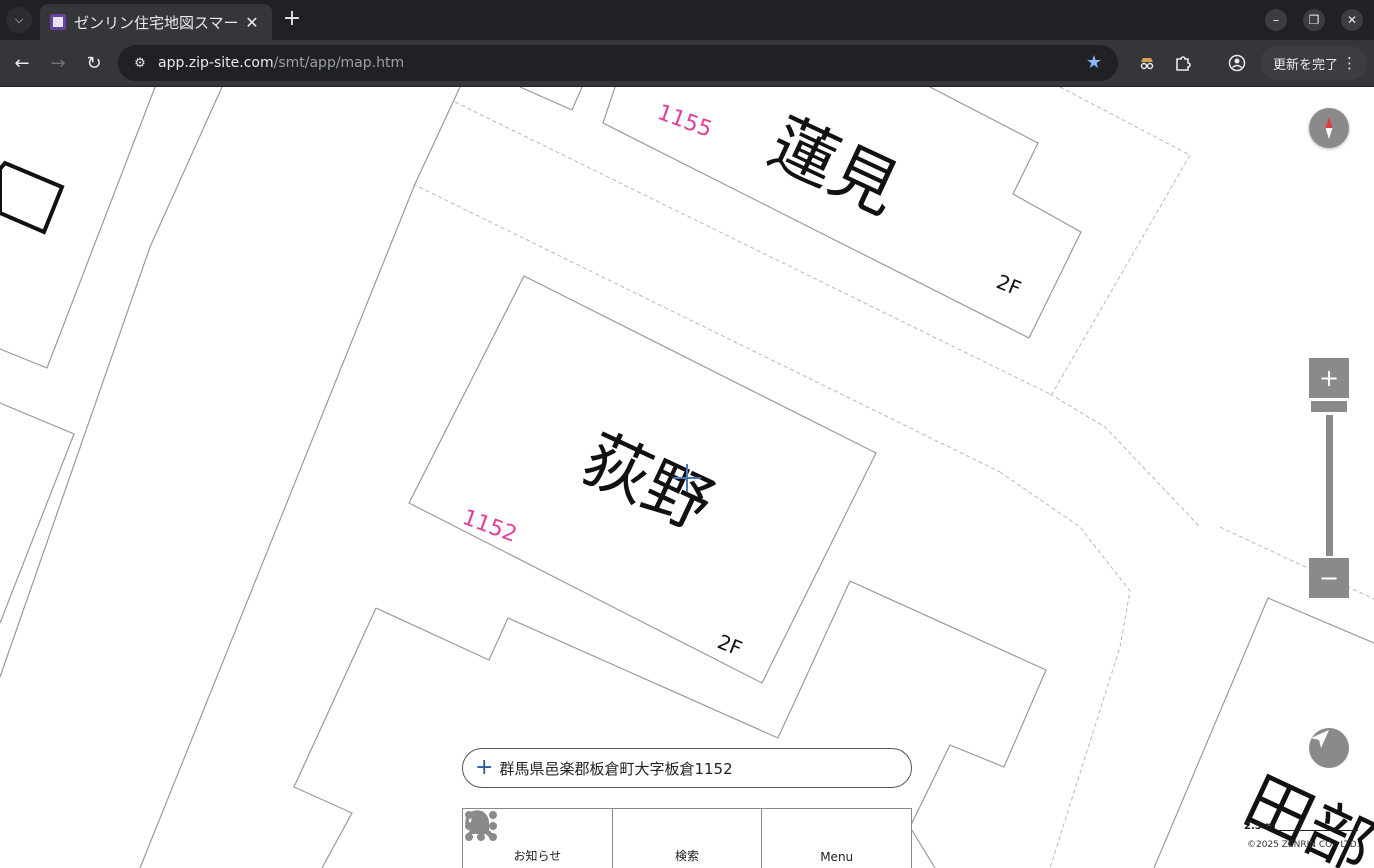 This screenshot has height=868, width=1374. I want to click on lot-number-1155: 1155, so click(684, 121).